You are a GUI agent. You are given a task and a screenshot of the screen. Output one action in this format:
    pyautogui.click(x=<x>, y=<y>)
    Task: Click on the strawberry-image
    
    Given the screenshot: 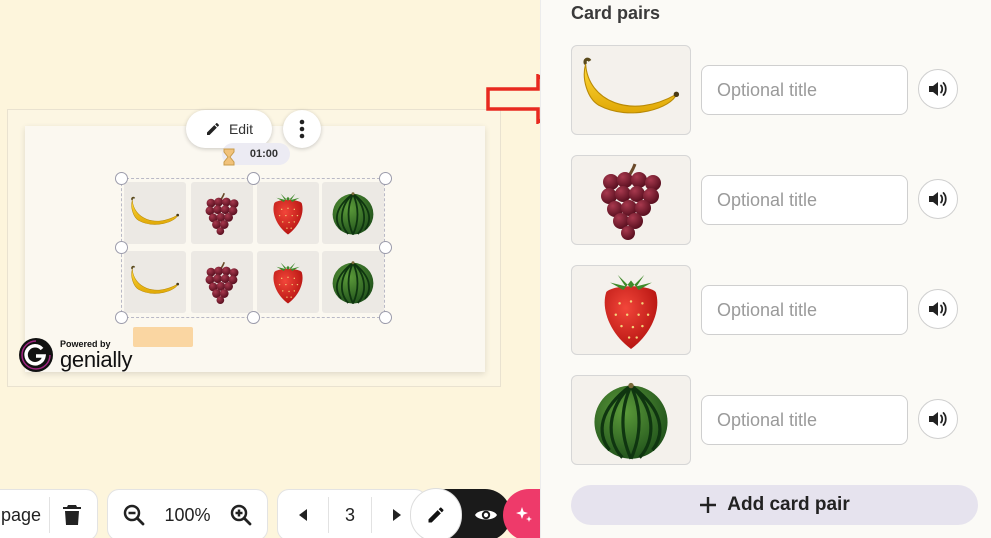 What is the action you would take?
    pyautogui.click(x=631, y=310)
    